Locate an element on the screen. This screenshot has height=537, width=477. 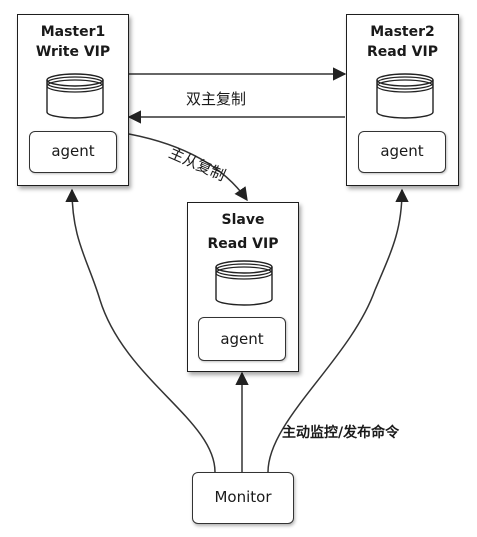
master-master-replication-label: 双主复制 is located at coordinates (216, 99).